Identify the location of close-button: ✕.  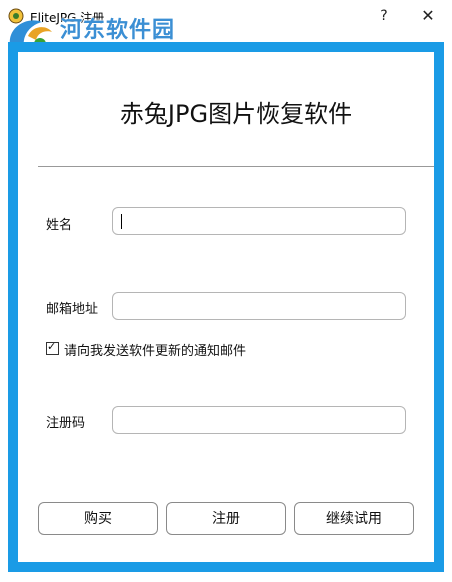
(428, 16).